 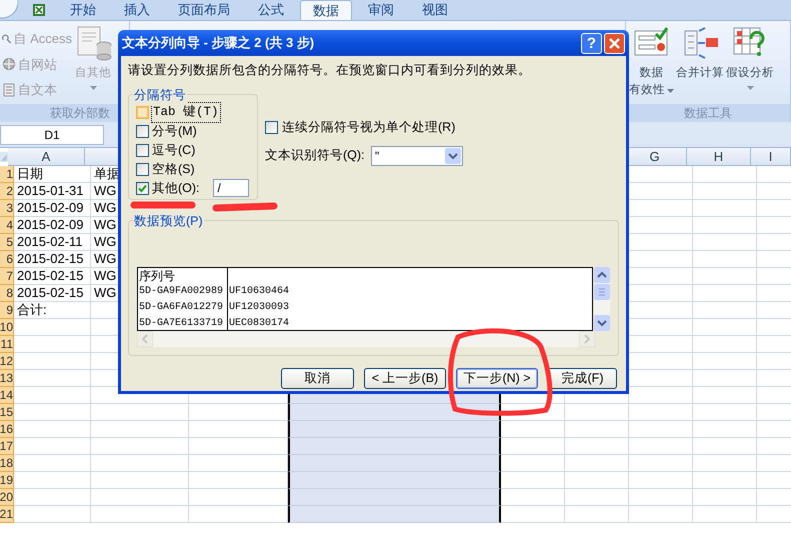 What do you see at coordinates (7, 361) in the screenshot?
I see `row-header: 12` at bounding box center [7, 361].